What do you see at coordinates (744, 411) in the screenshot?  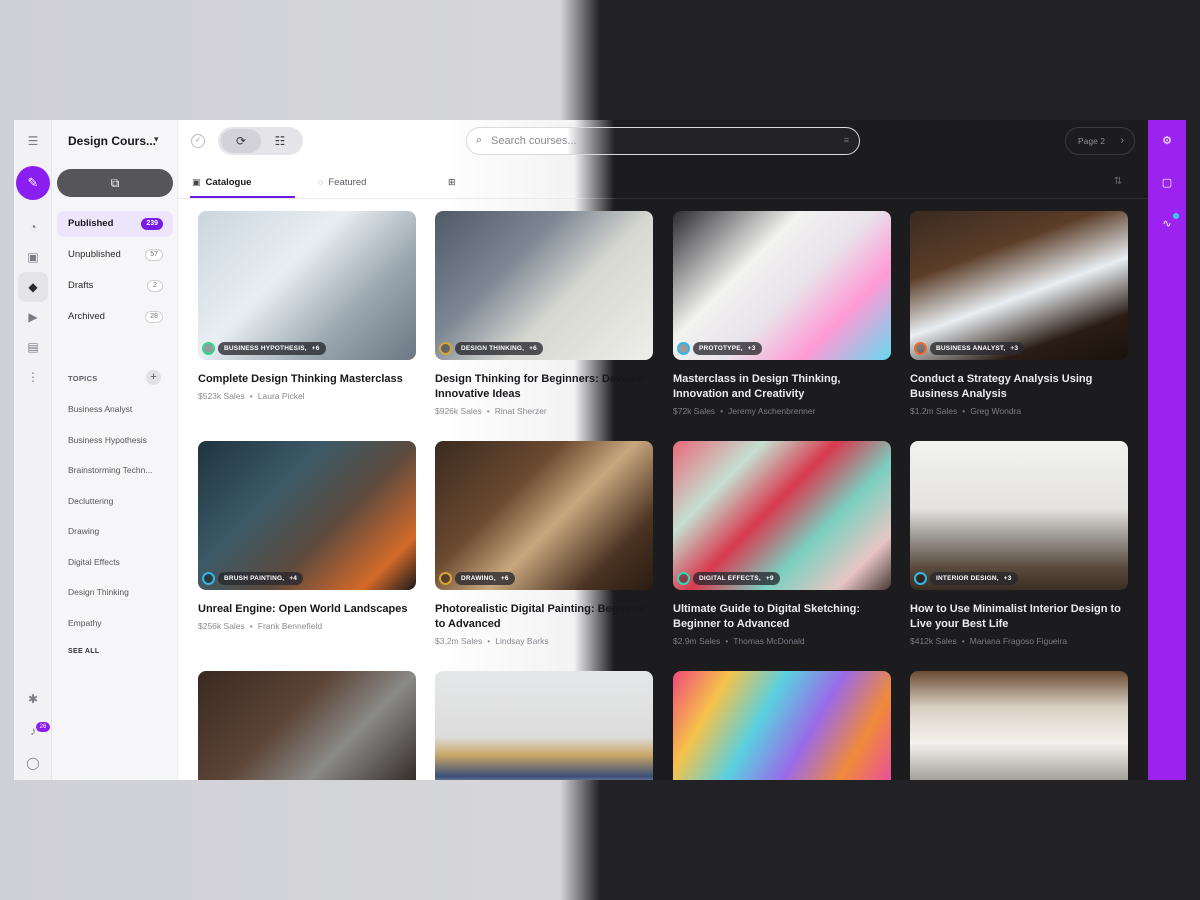 I see `course-meta: $72k Sales • Jeremy Aschenbrenner` at bounding box center [744, 411].